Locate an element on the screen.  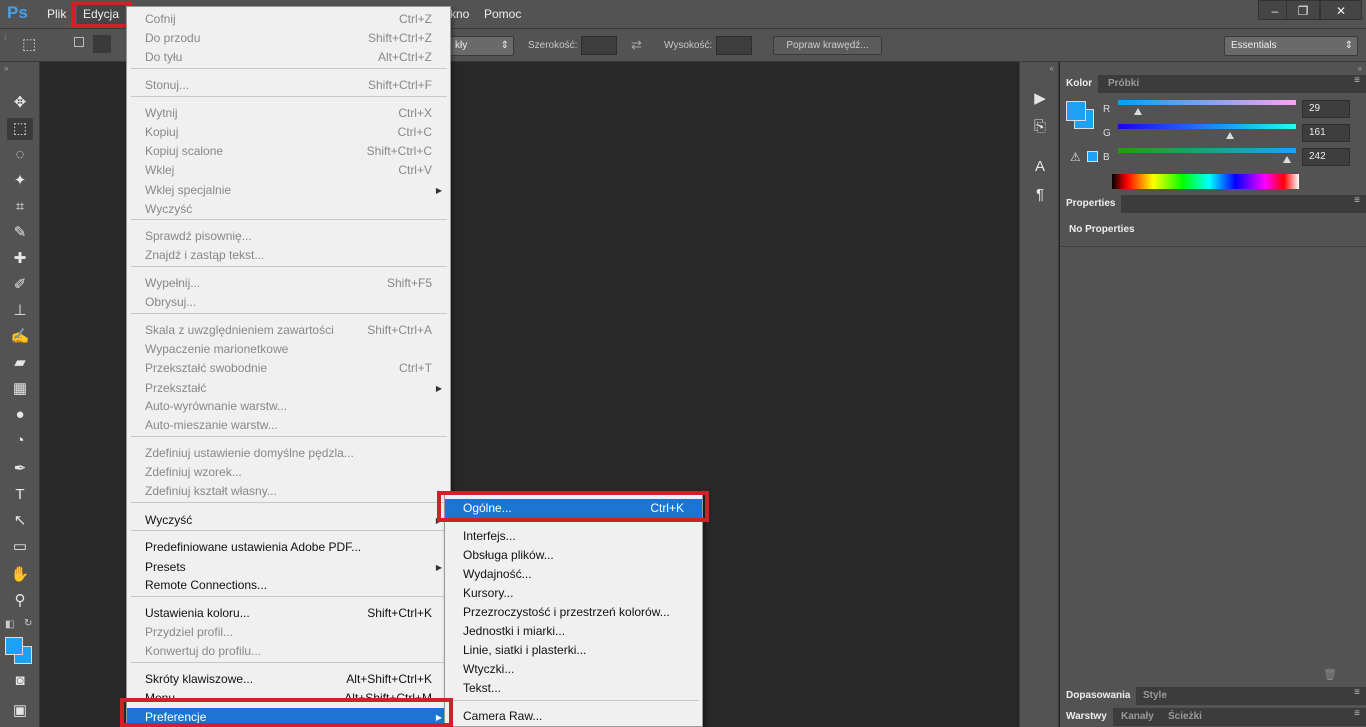
swap-colors-icon: ↻ is located at coordinates (28, 623).